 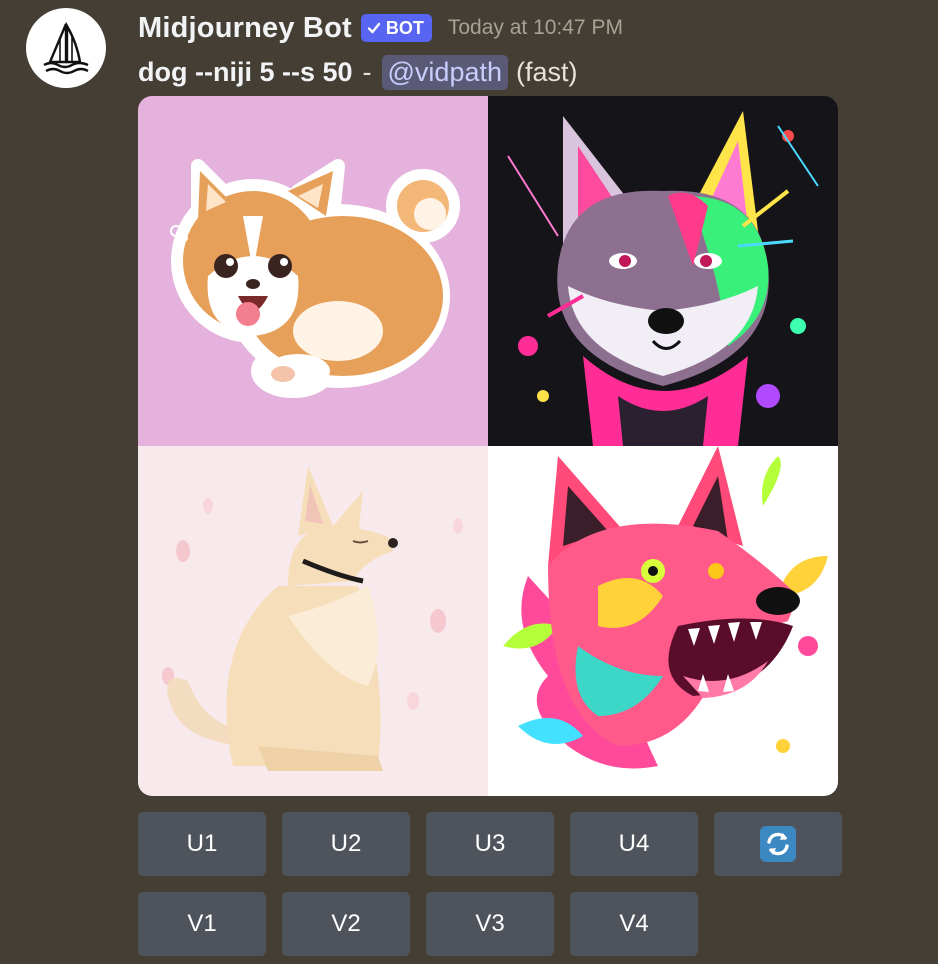 What do you see at coordinates (490, 924) in the screenshot?
I see `variation-button-3: V3` at bounding box center [490, 924].